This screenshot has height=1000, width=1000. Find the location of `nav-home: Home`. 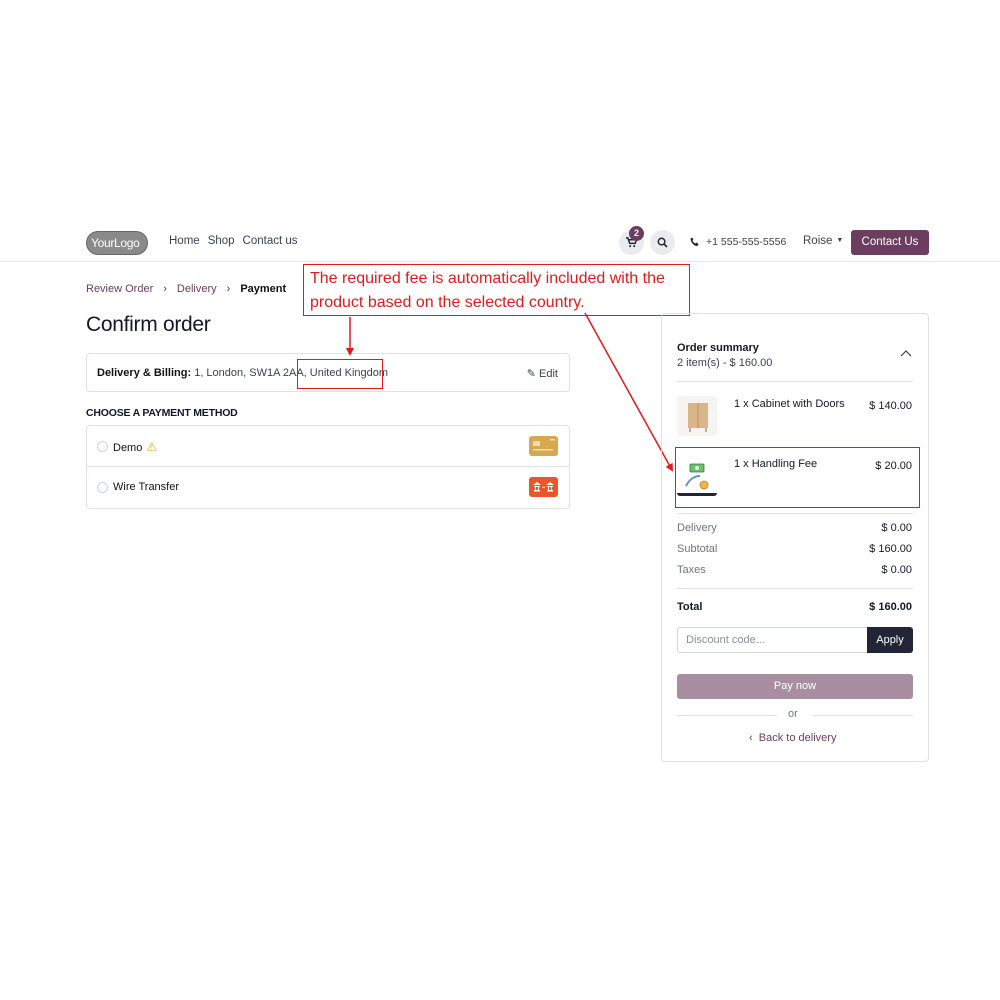

nav-home: Home is located at coordinates (184, 241).